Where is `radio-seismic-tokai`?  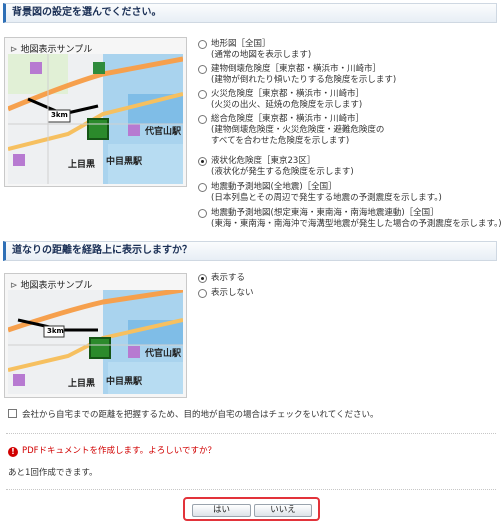 radio-seismic-tokai is located at coordinates (202, 213).